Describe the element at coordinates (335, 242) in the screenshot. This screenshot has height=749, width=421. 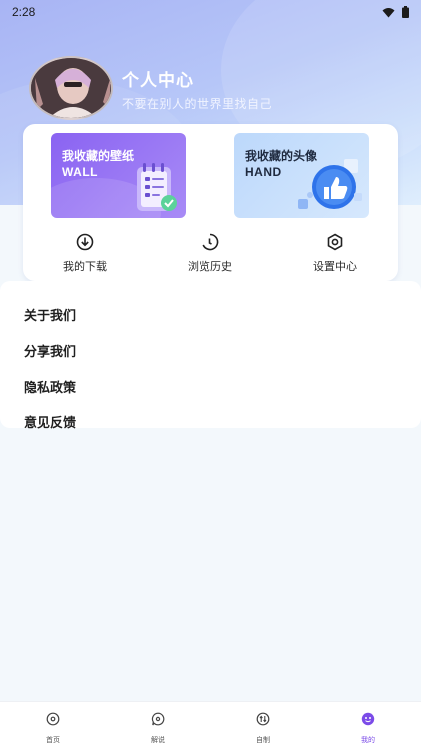
I see `settings-icon` at that location.